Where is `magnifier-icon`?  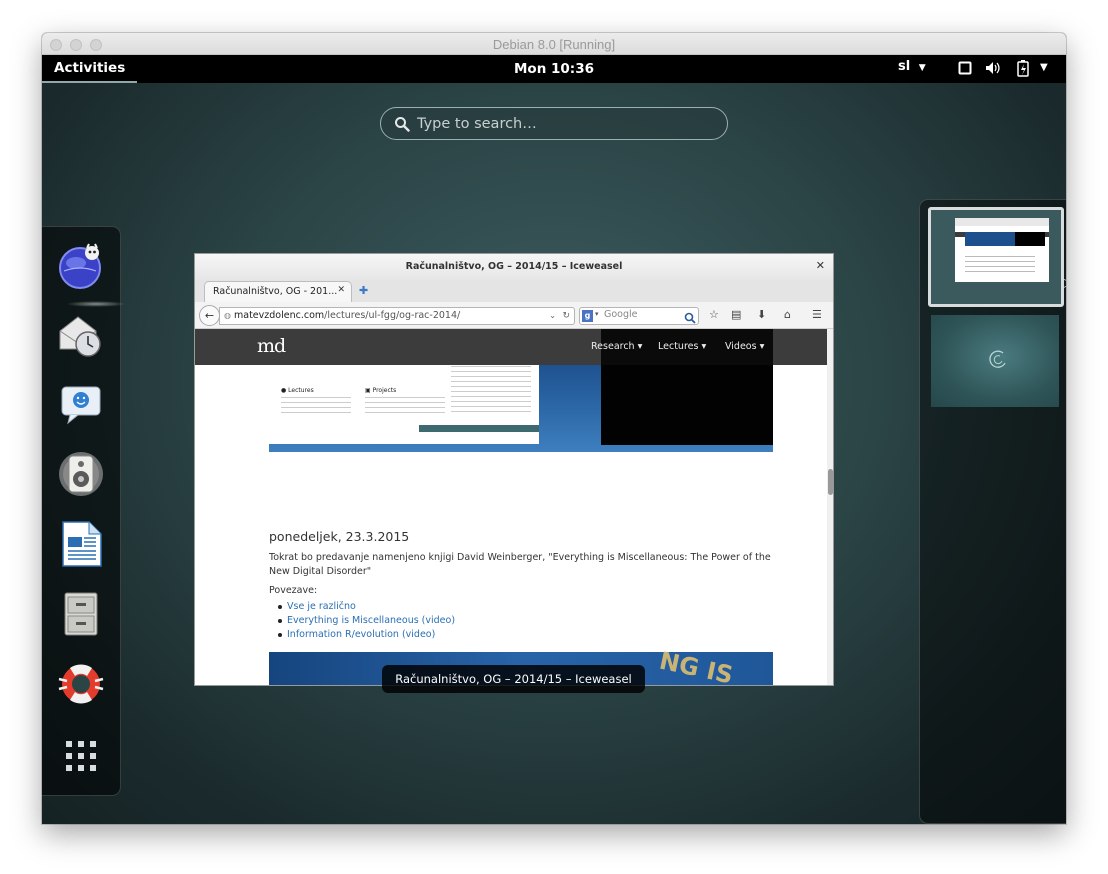 magnifier-icon is located at coordinates (690, 318).